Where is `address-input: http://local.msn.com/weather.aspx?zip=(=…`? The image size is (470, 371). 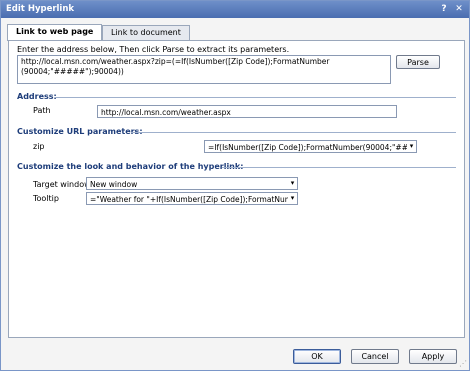
address-input: http://local.msn.com/weather.aspx?zip=(=… is located at coordinates (204, 69).